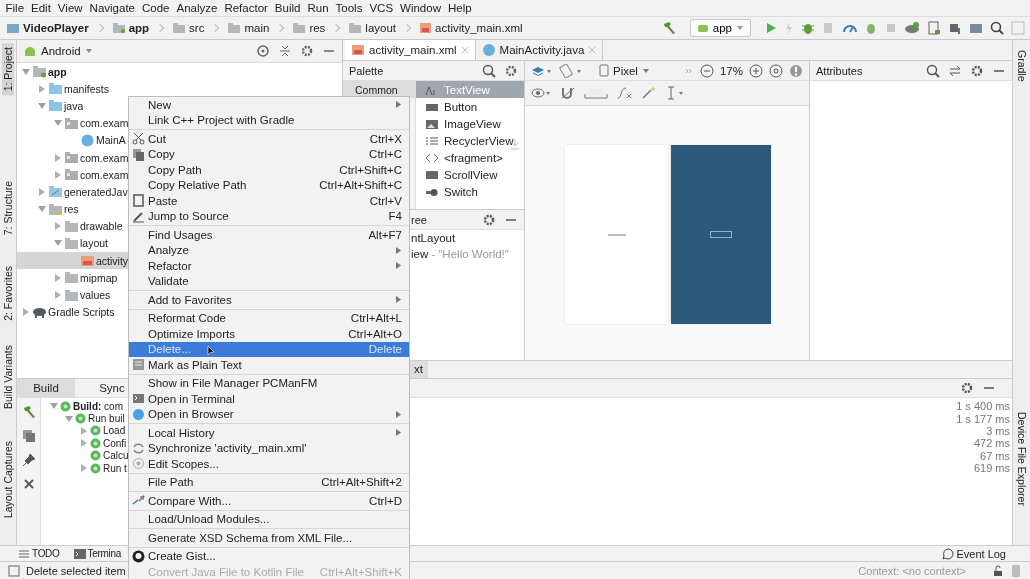 The image size is (1030, 579). Describe the element at coordinates (385, 234) in the screenshot. I see `keyboard-shortcut: Alt+F7` at that location.